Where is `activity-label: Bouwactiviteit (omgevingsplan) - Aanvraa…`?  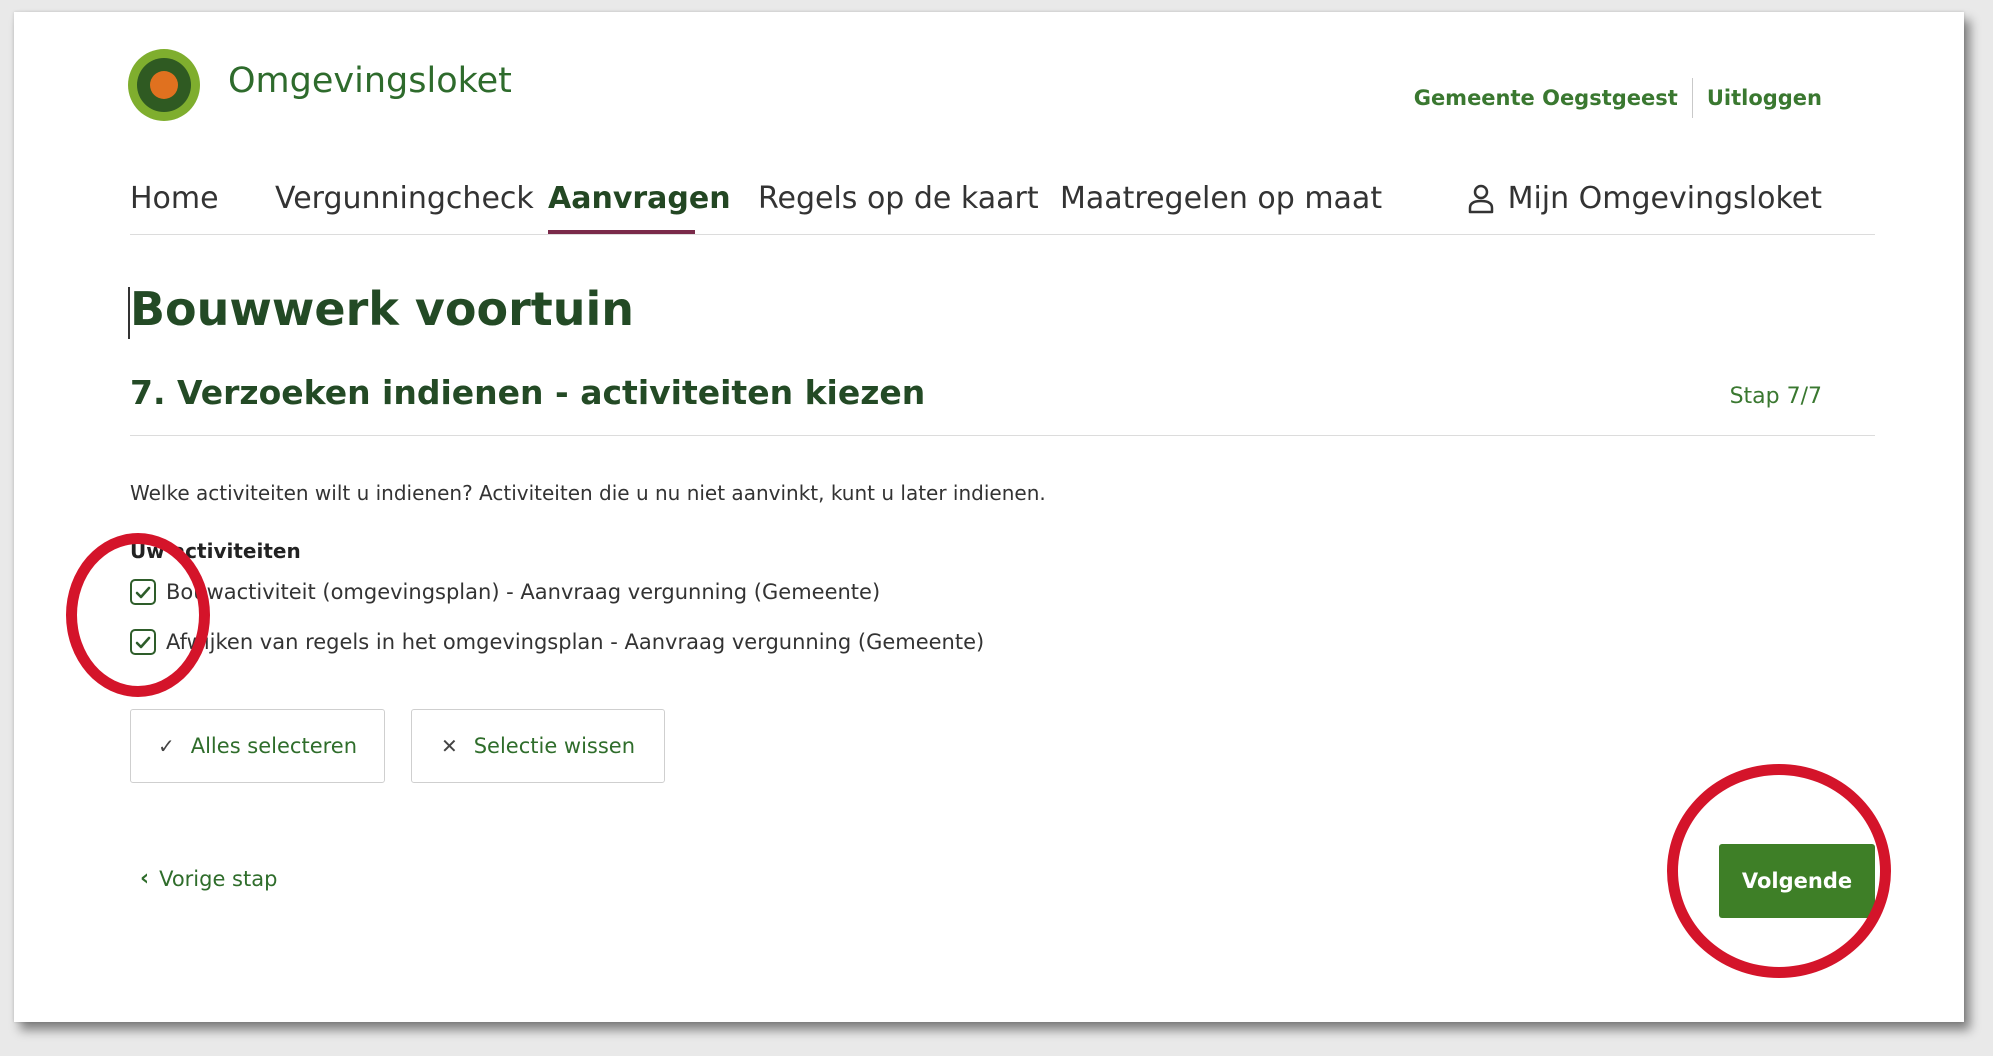 activity-label: Bouwactiviteit (omgevingsplan) - Aanvraa… is located at coordinates (523, 592).